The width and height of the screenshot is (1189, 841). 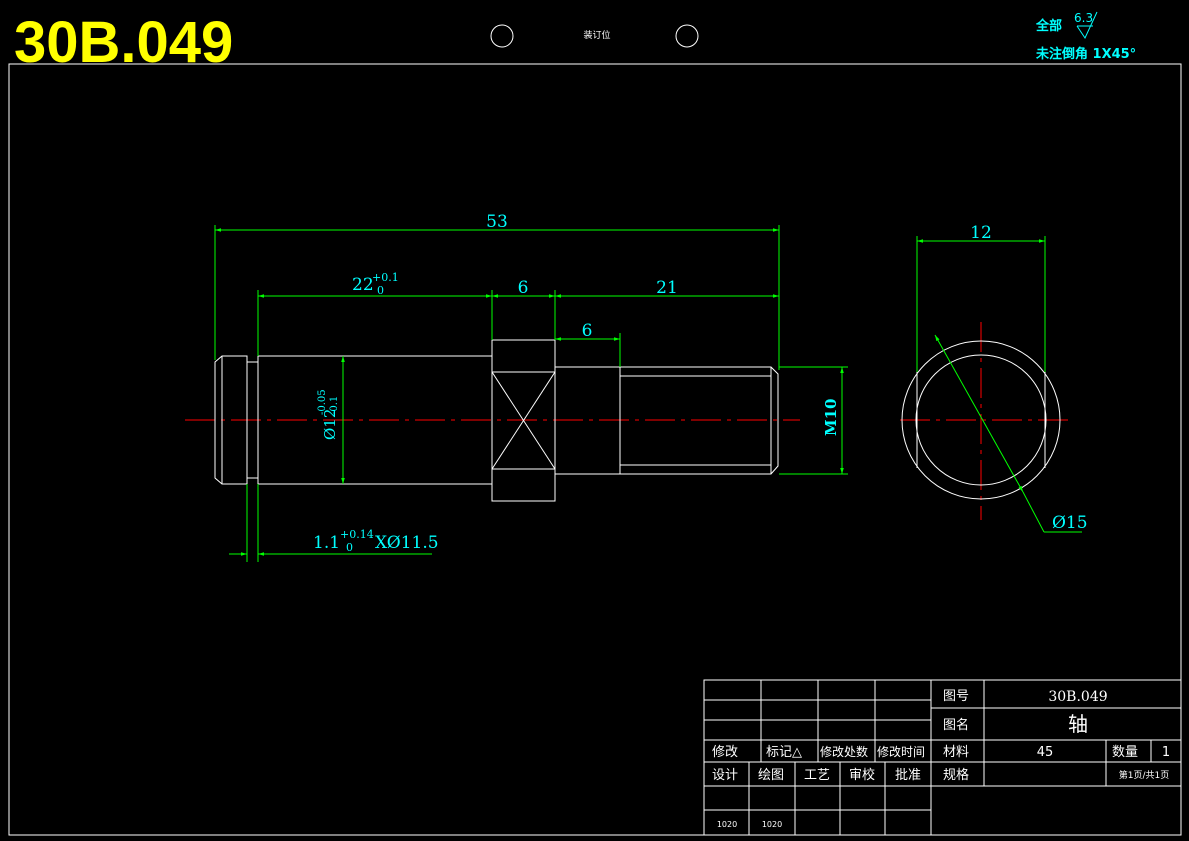 I want to click on rev-header-3: 修改时间, so click(x=901, y=751).